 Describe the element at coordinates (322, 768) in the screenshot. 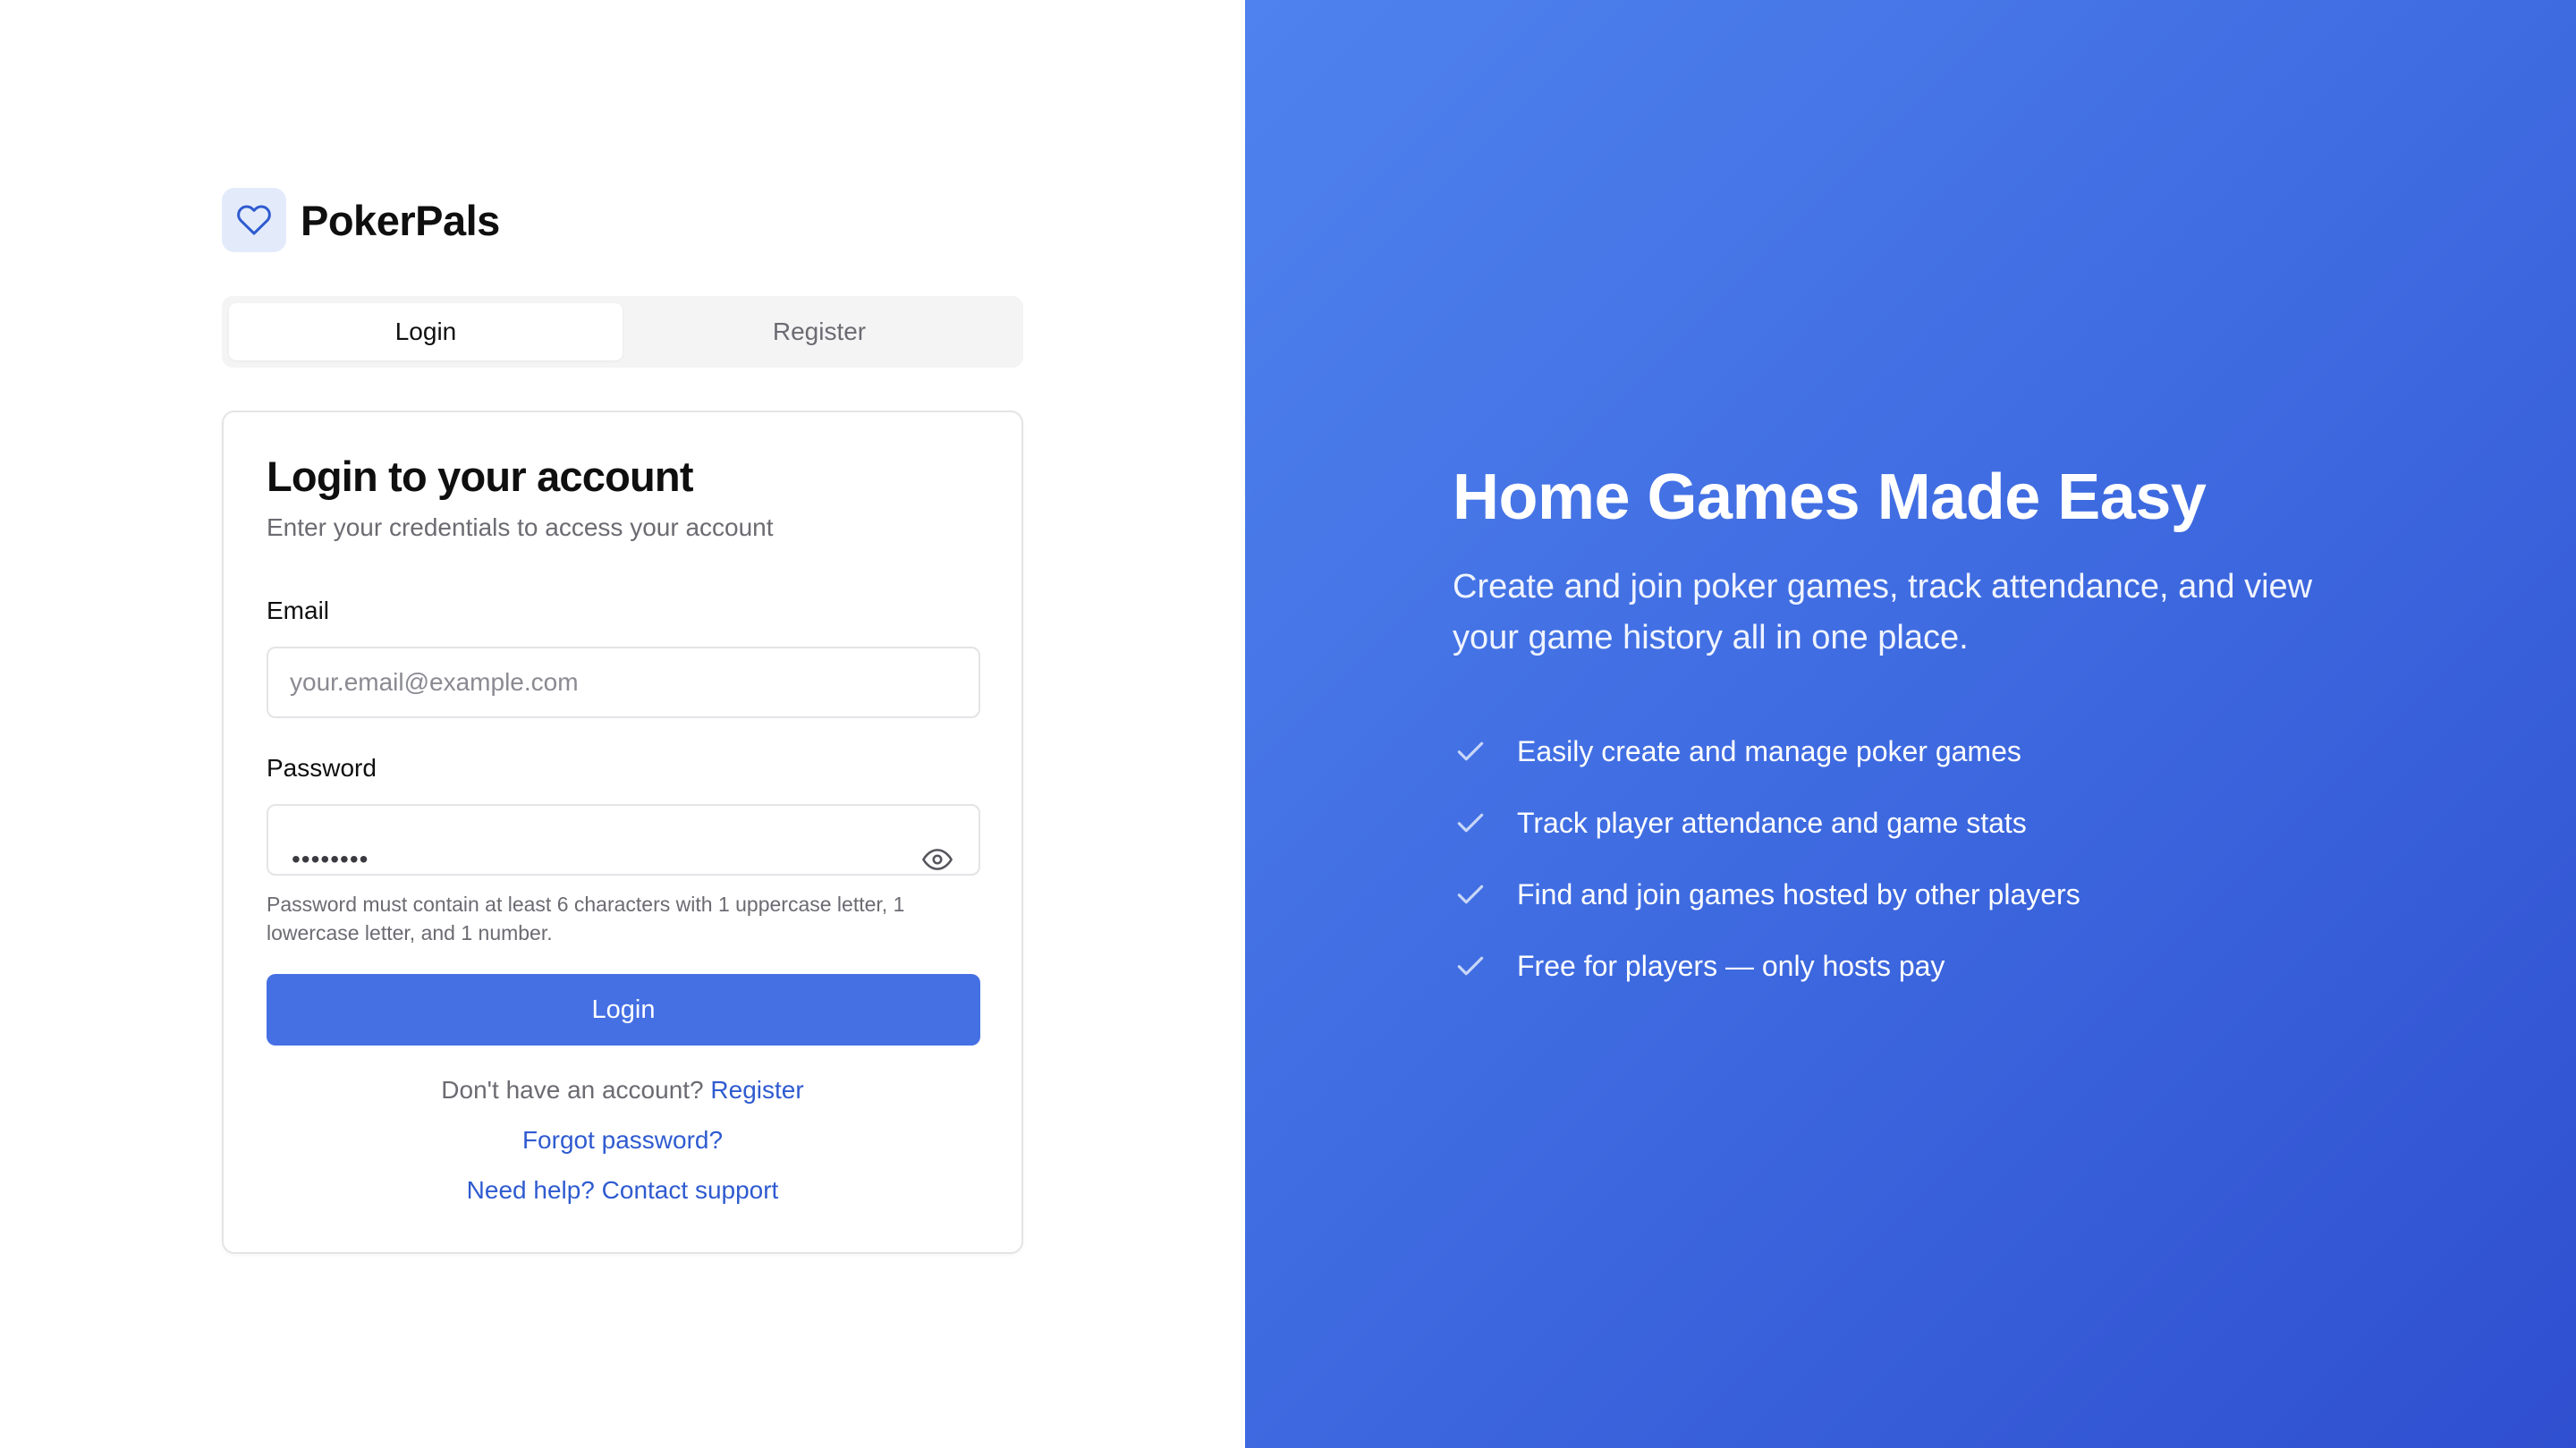

I see `password-label: Password` at that location.